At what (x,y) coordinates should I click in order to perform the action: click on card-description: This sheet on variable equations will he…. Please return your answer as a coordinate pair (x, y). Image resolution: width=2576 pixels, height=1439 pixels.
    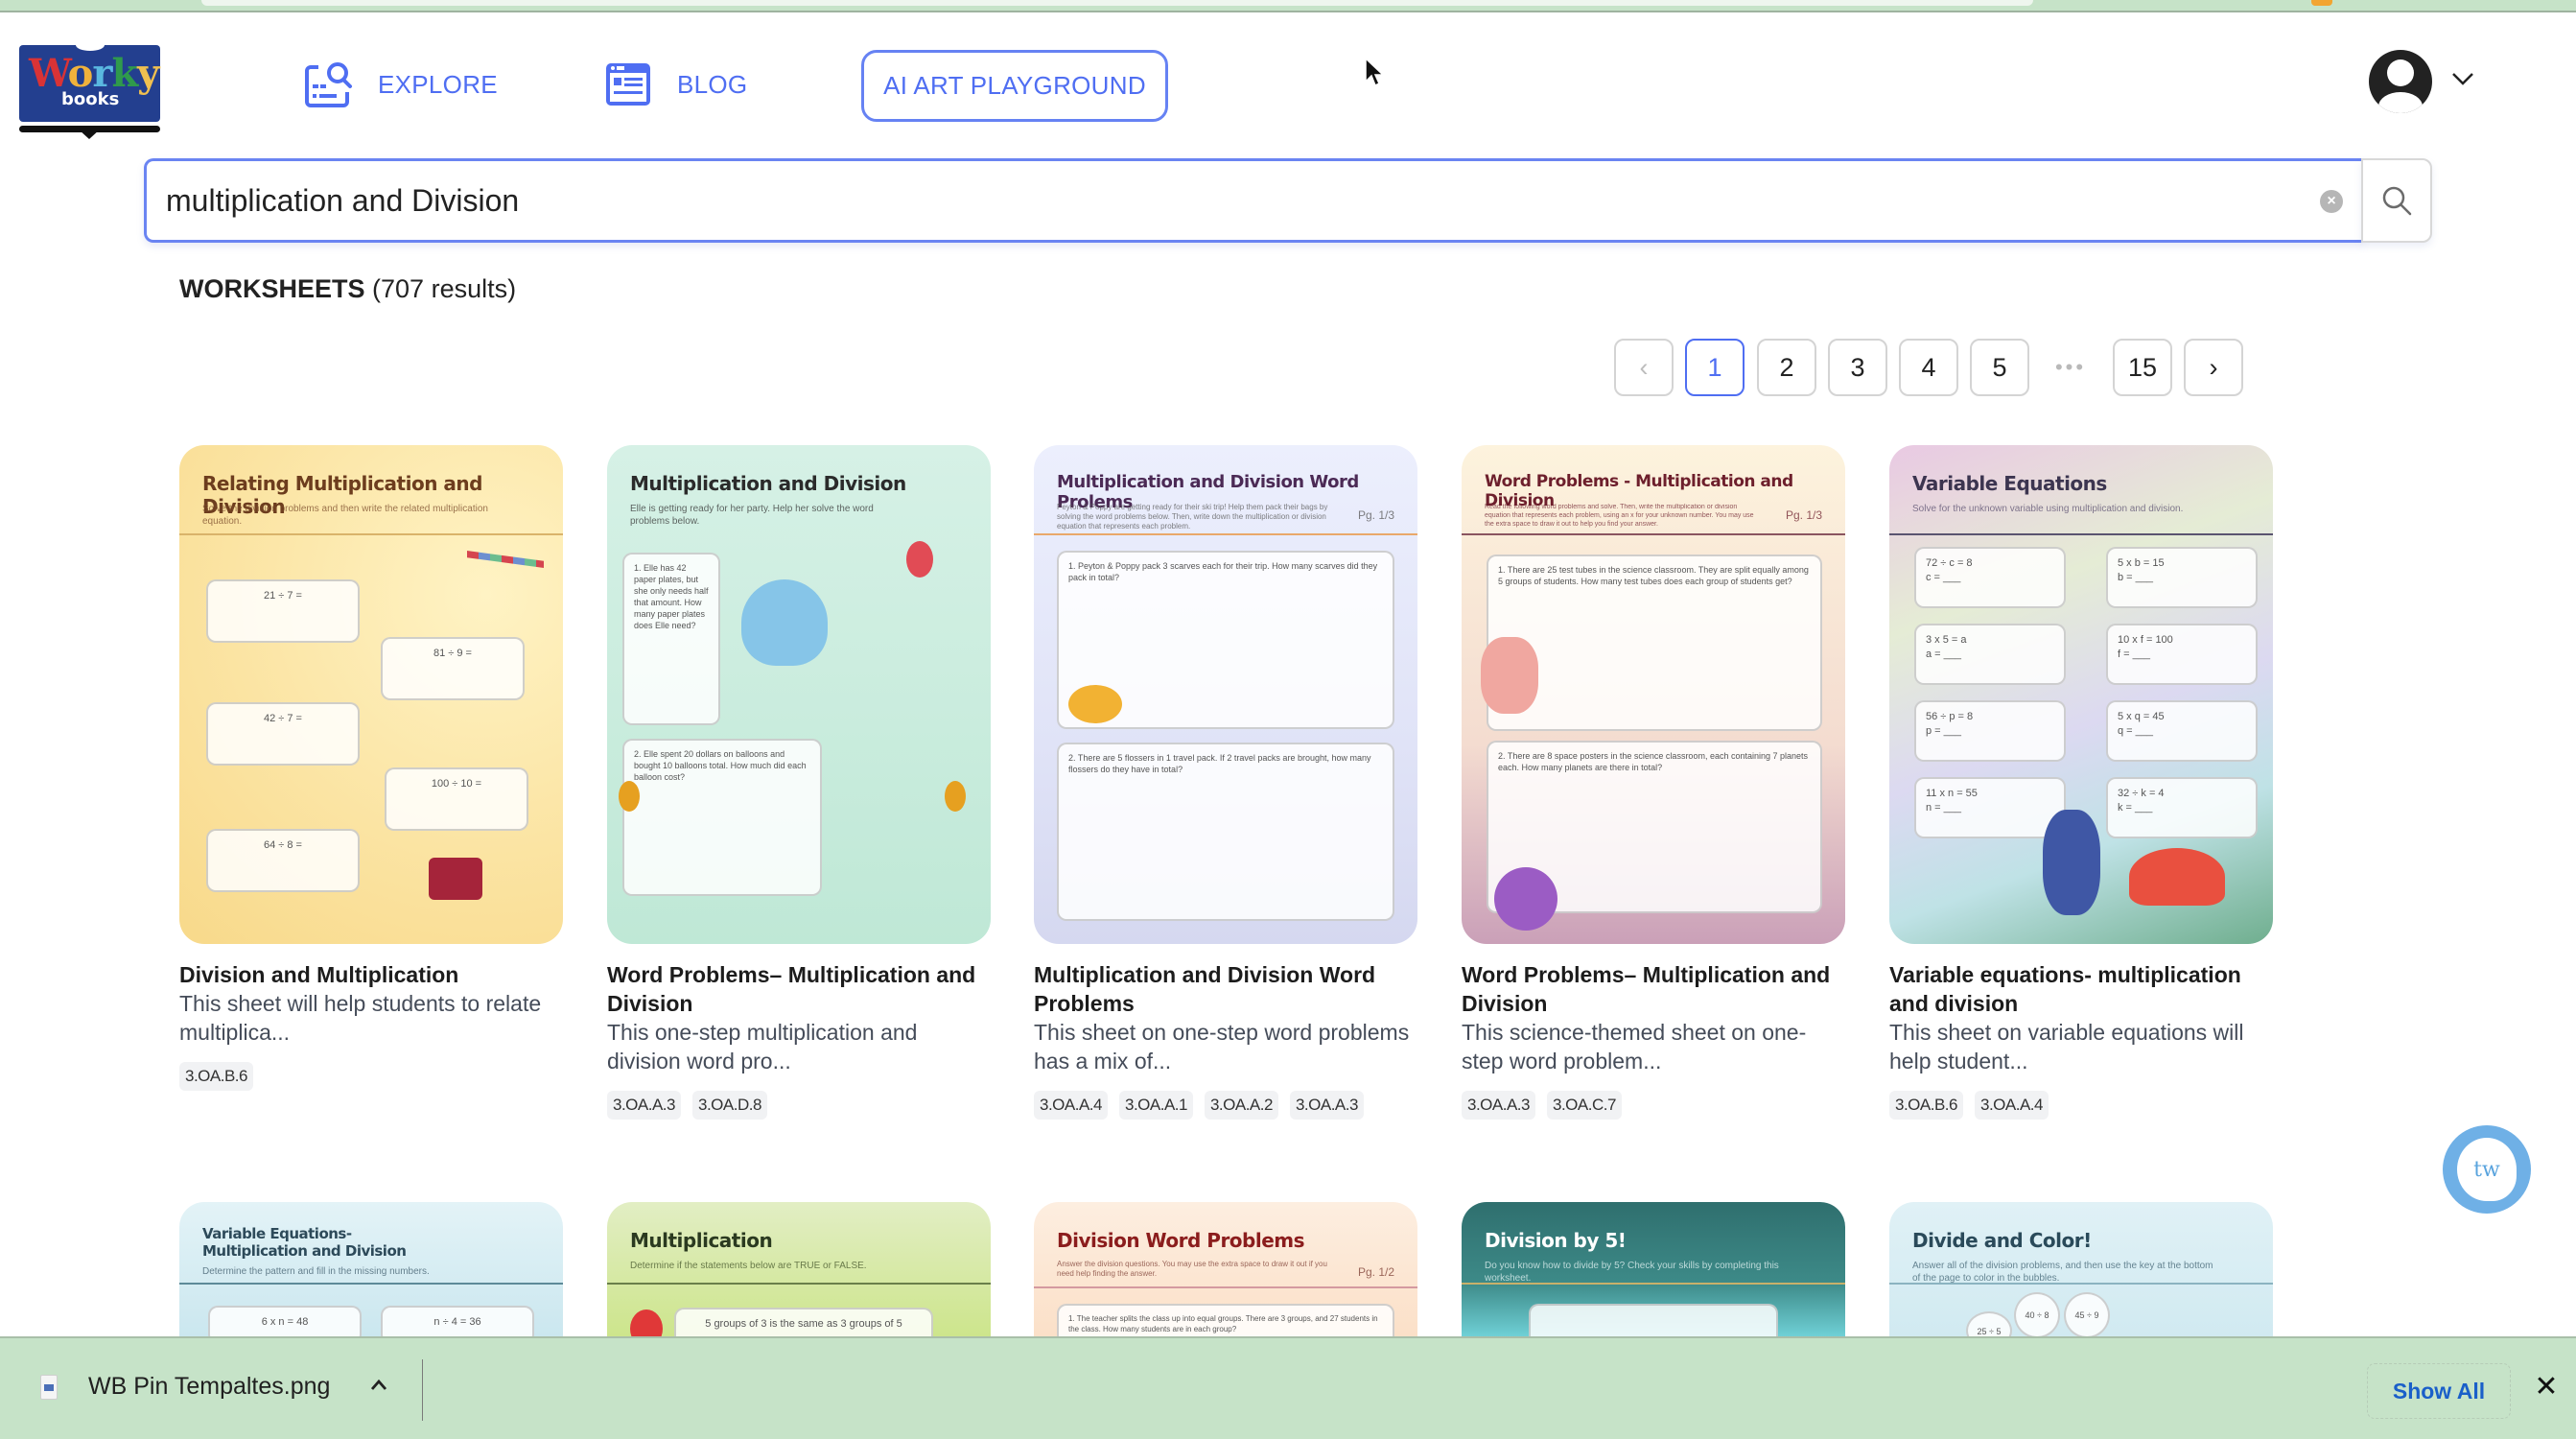
    Looking at the image, I should click on (2066, 1046).